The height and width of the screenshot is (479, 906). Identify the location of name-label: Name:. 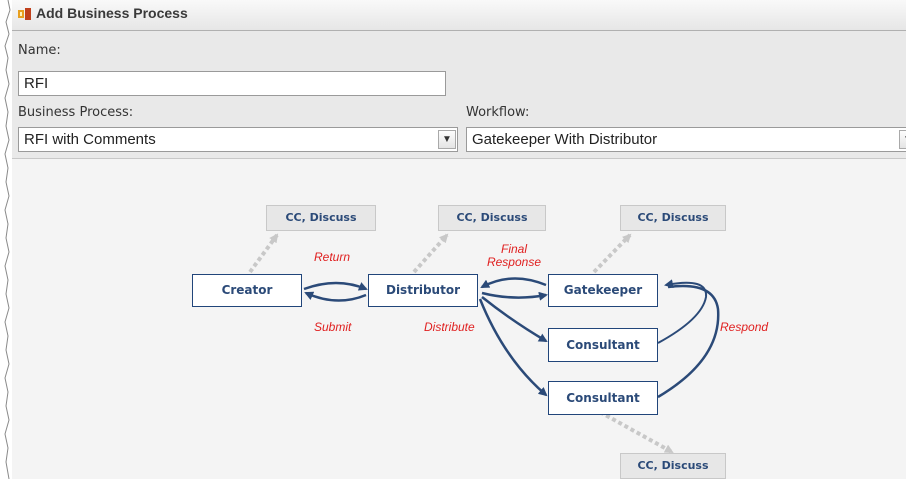
(39, 50).